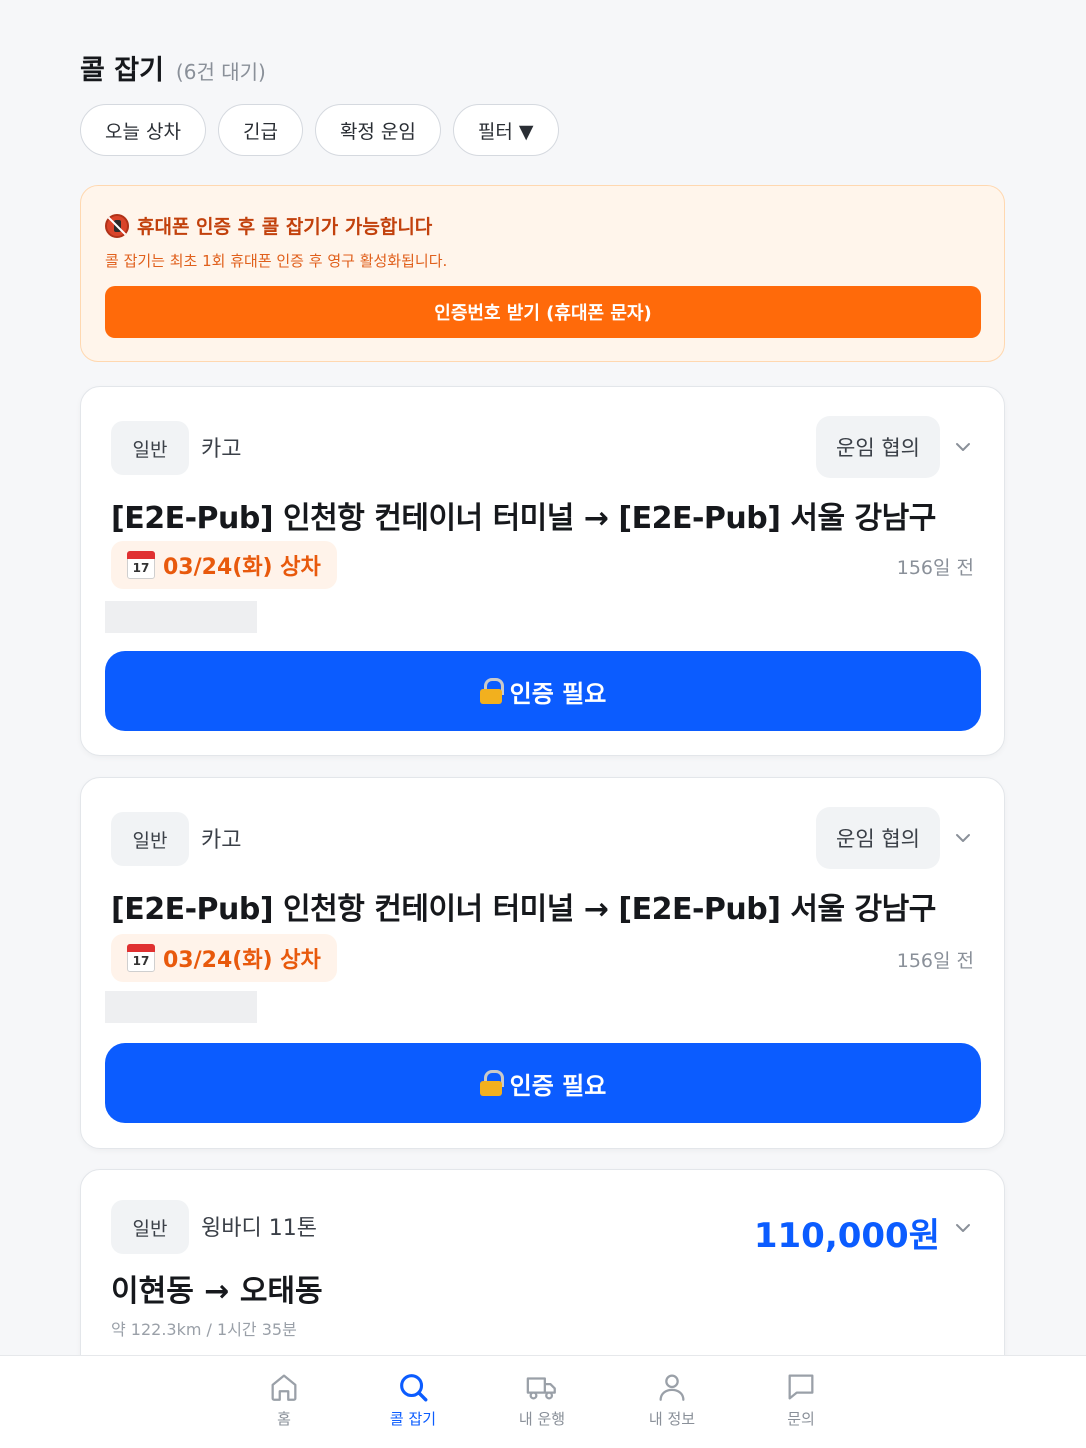 This screenshot has height=1448, width=1086. What do you see at coordinates (414, 1388) in the screenshot?
I see `search-icon` at bounding box center [414, 1388].